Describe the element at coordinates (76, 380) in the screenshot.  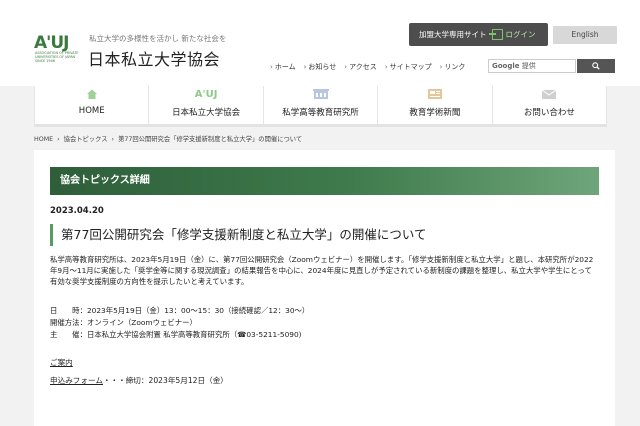
I see `application-form-link: 申込みフォーム` at that location.